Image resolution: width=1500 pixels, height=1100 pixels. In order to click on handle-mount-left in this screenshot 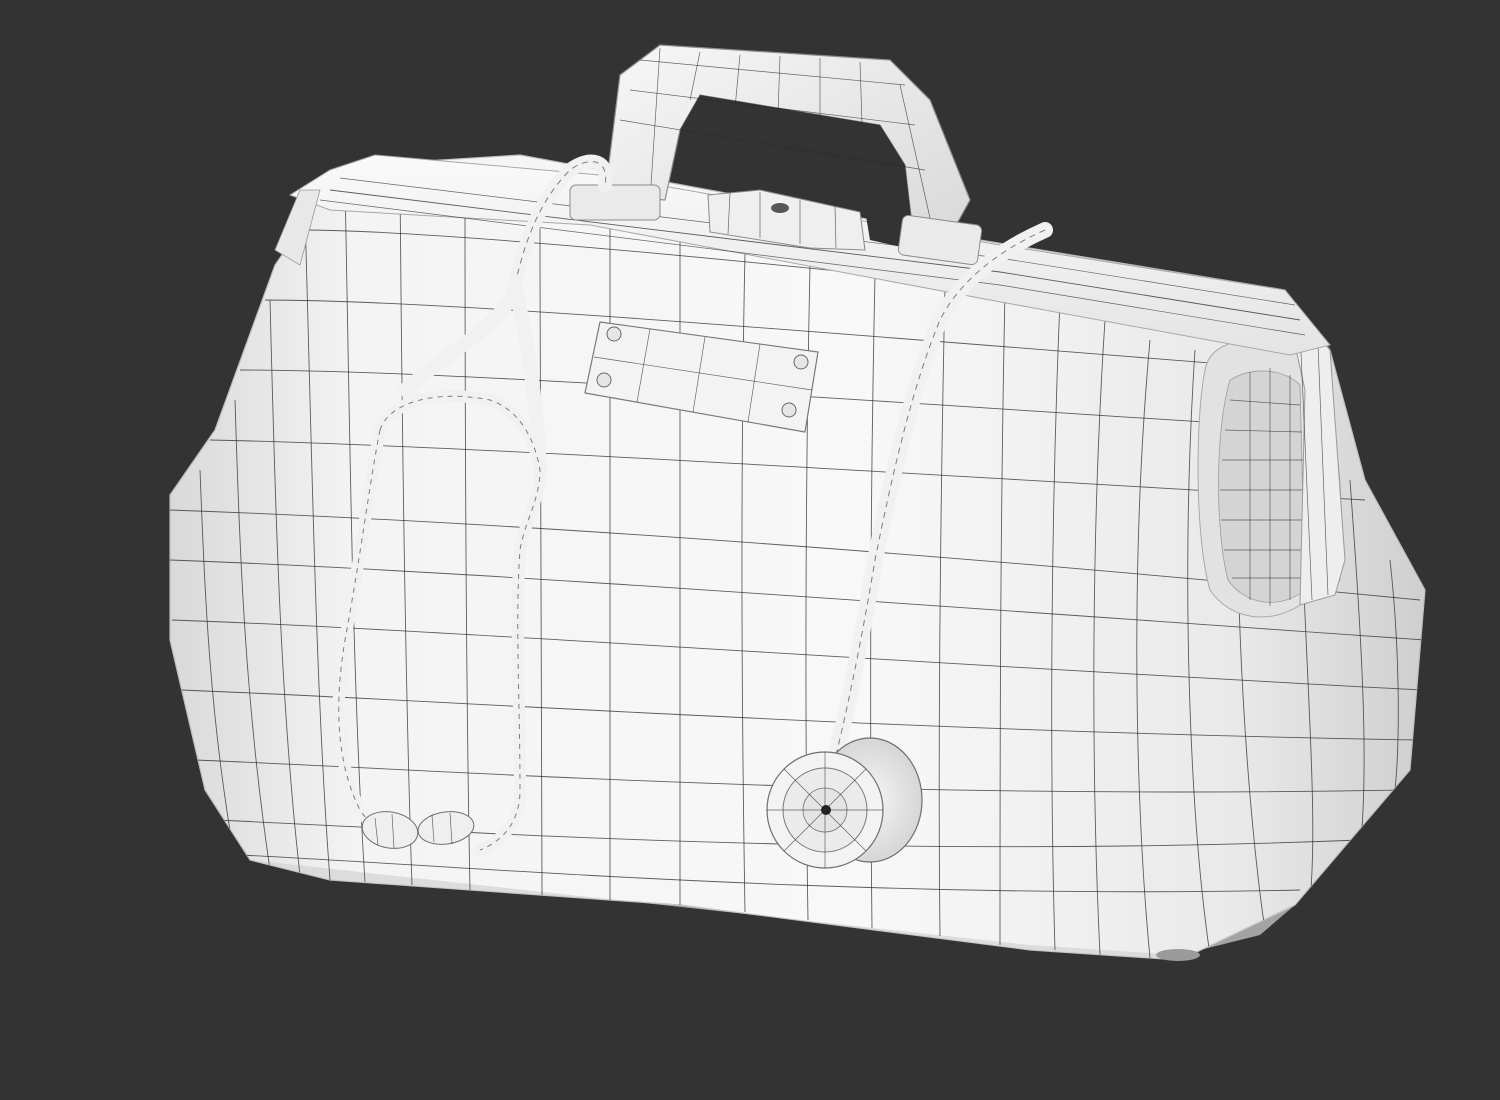, I will do `click(615, 202)`.